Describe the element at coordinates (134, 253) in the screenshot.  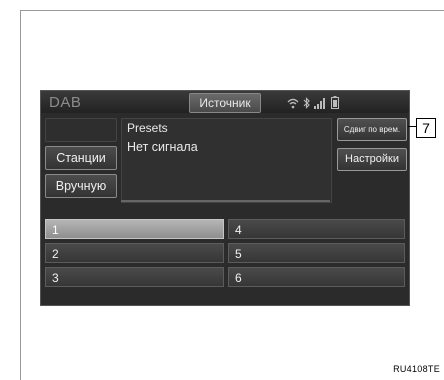
I see `preset-2: 2` at that location.